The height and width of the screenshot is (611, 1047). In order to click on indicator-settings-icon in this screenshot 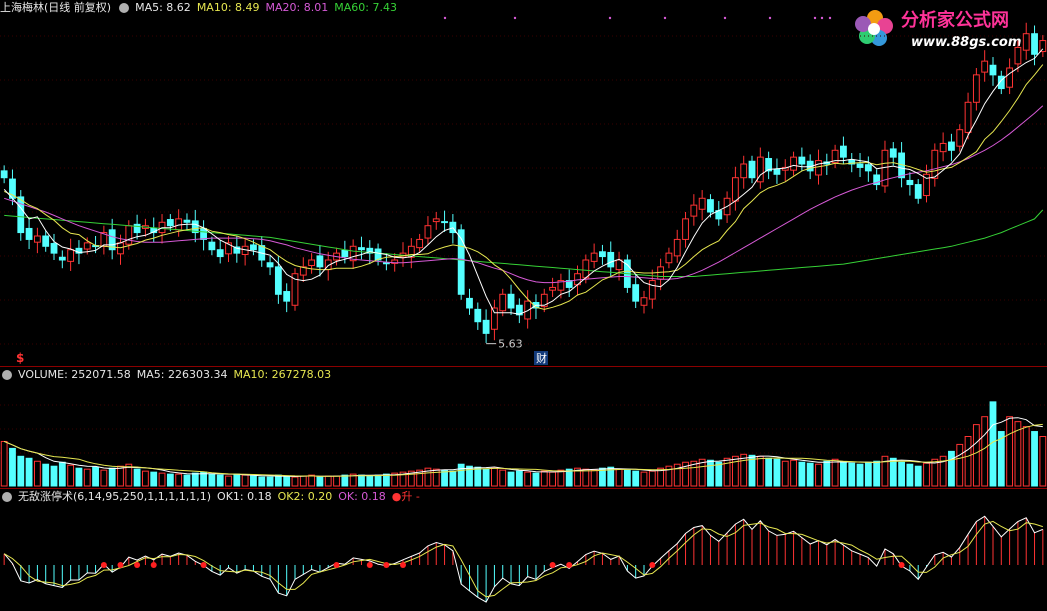, I will do `click(124, 8)`.